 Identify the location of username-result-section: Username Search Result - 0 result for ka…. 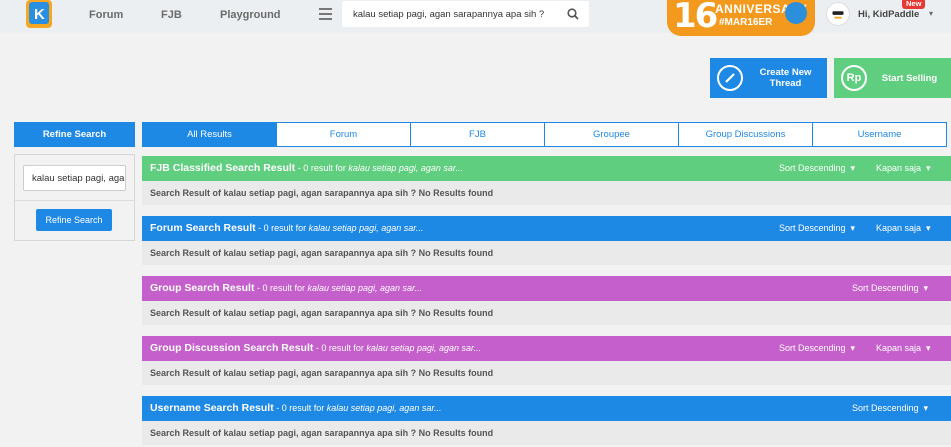
(546, 420).